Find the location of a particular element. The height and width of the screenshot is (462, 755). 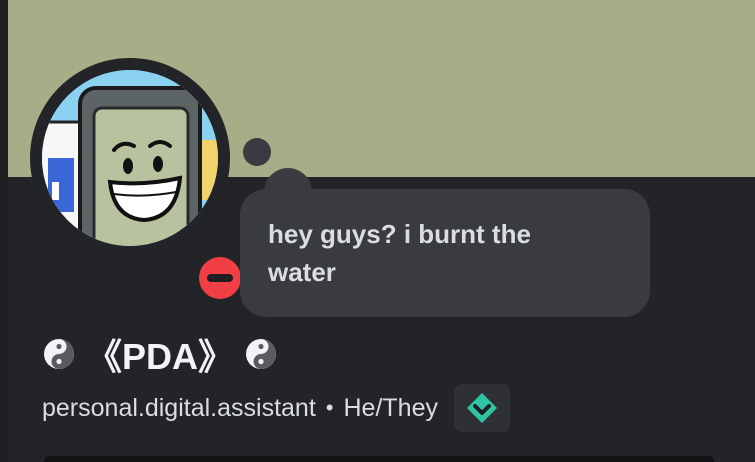

popout-edge is located at coordinates (4, 231).